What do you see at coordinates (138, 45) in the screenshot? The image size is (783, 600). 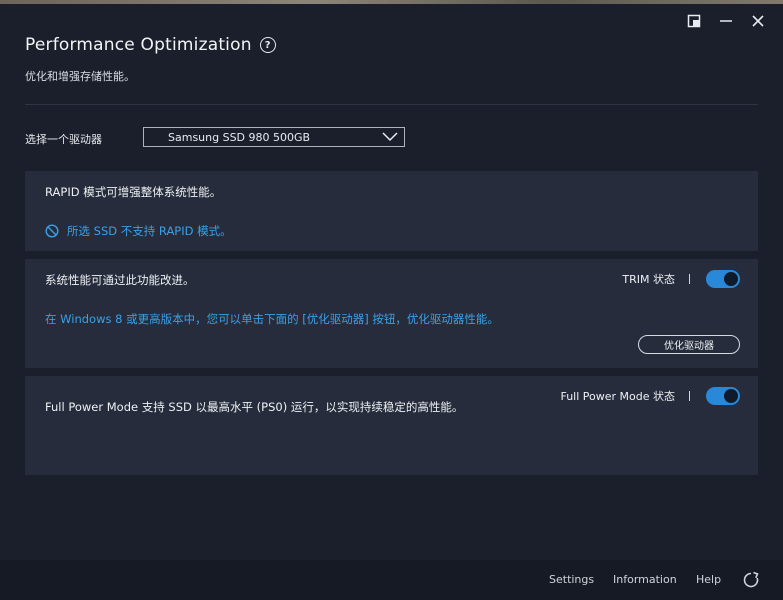 I see `page-title: Performance Optimization` at bounding box center [138, 45].